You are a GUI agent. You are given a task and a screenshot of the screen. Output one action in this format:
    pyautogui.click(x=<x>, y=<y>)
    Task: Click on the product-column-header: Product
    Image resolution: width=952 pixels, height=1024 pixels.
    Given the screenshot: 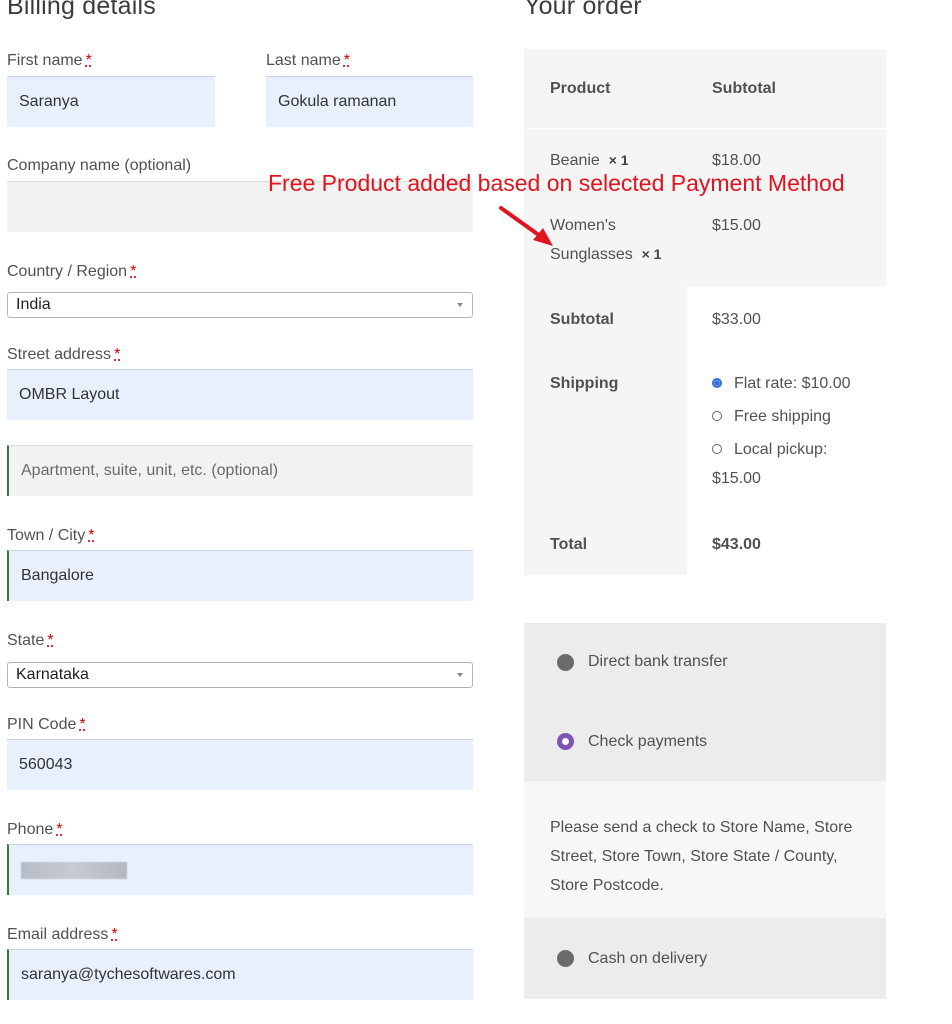 What is the action you would take?
    pyautogui.click(x=580, y=88)
    